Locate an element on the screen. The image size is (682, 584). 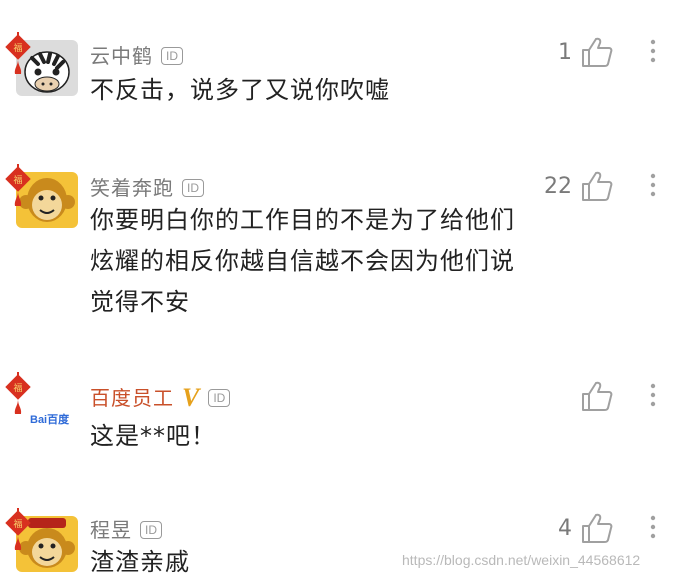
comment-item: 福 程昱 ID 渣渣亲戚 4 is located at coordinates (341, 542).